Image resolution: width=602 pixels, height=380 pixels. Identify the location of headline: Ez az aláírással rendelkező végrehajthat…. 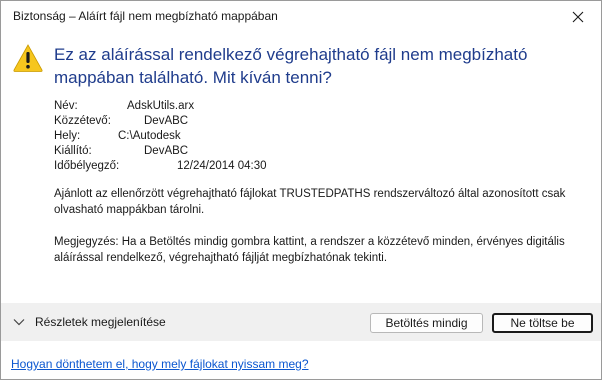
(291, 66).